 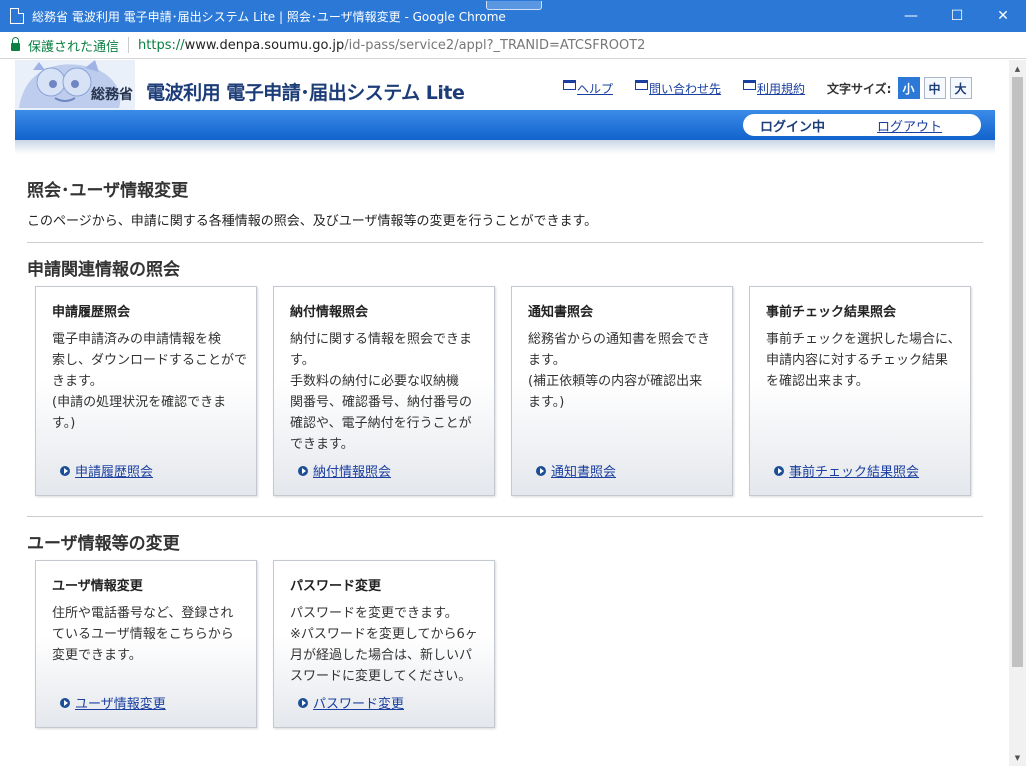 What do you see at coordinates (854, 472) in the screenshot?
I see `card-link-label: 事前チェック結果照会` at bounding box center [854, 472].